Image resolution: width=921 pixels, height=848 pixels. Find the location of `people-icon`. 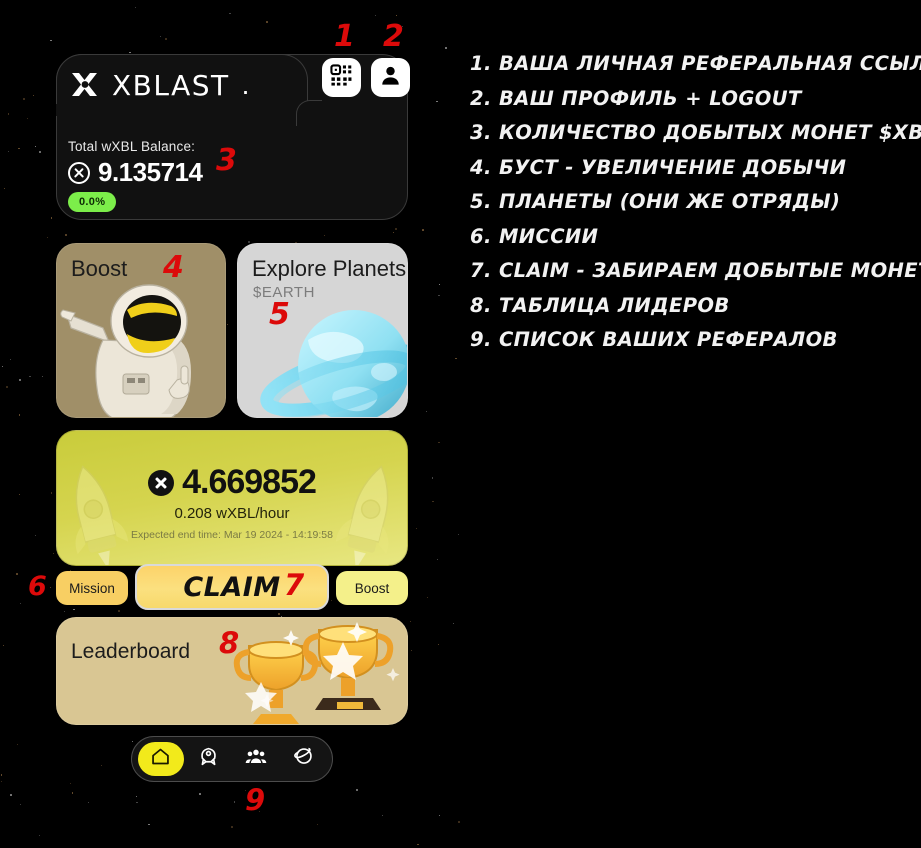

people-icon is located at coordinates (256, 759).